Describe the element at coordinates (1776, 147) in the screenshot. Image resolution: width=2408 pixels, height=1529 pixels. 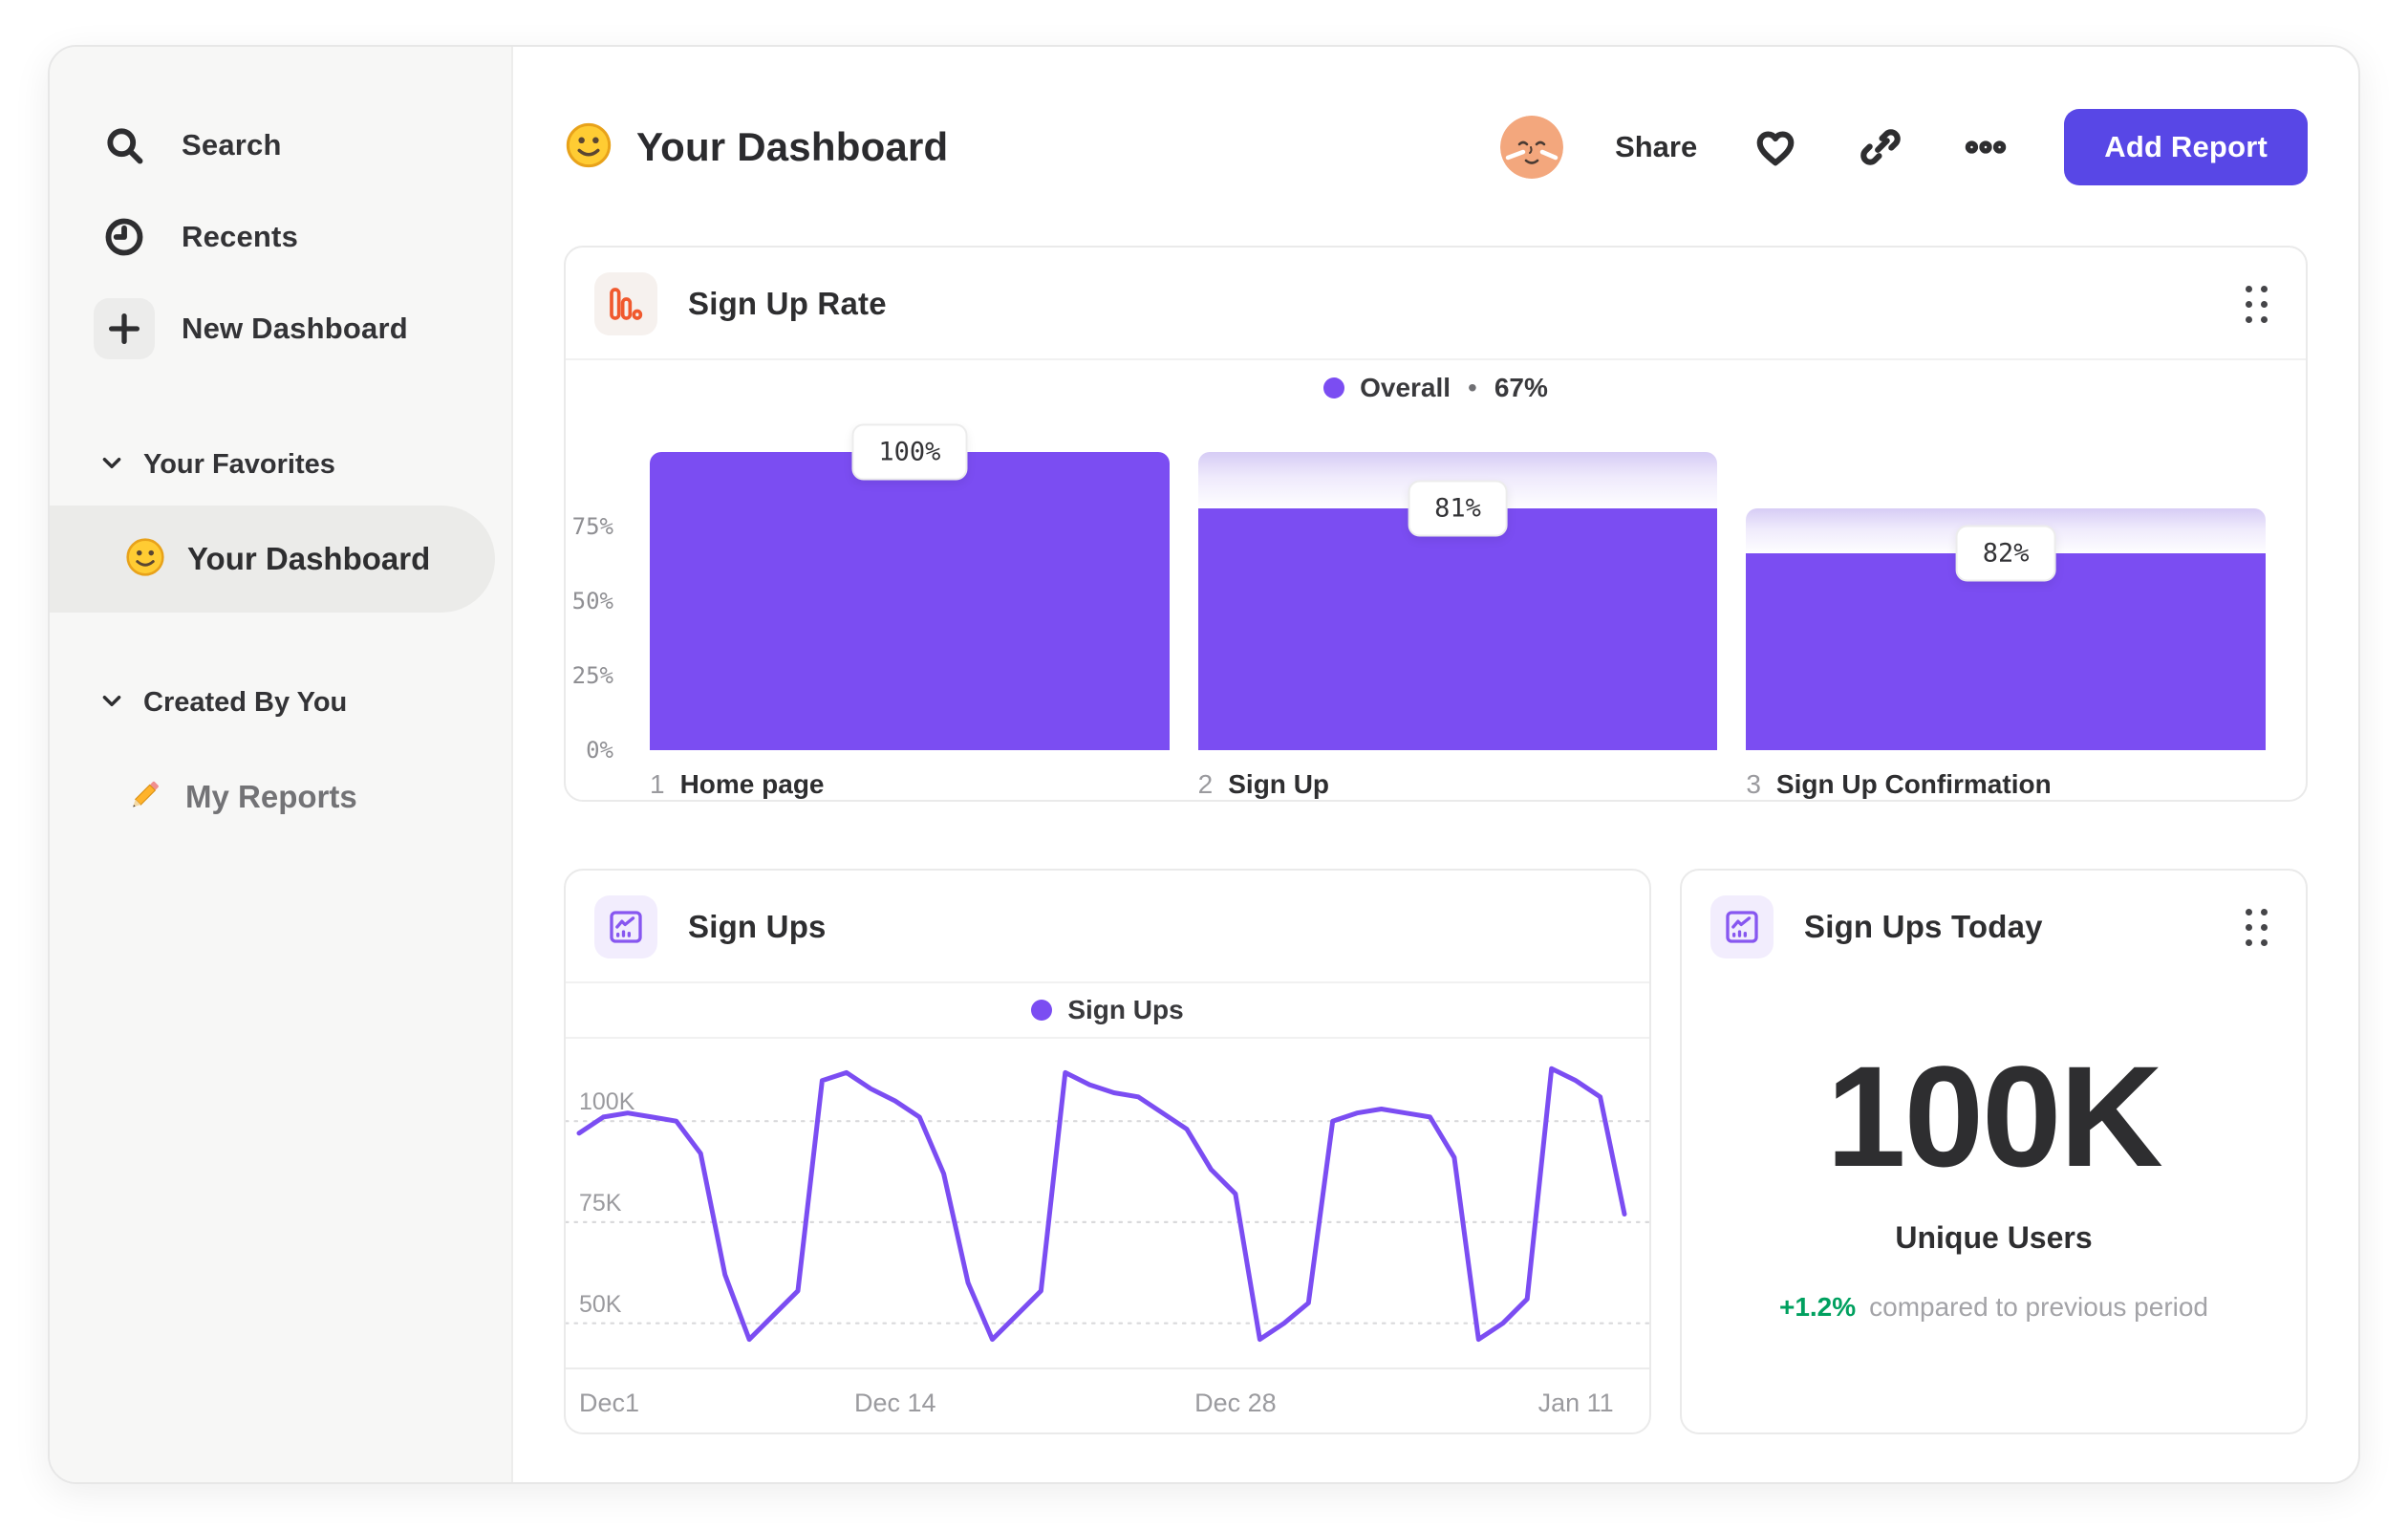
I see `favorite-heart-button` at that location.